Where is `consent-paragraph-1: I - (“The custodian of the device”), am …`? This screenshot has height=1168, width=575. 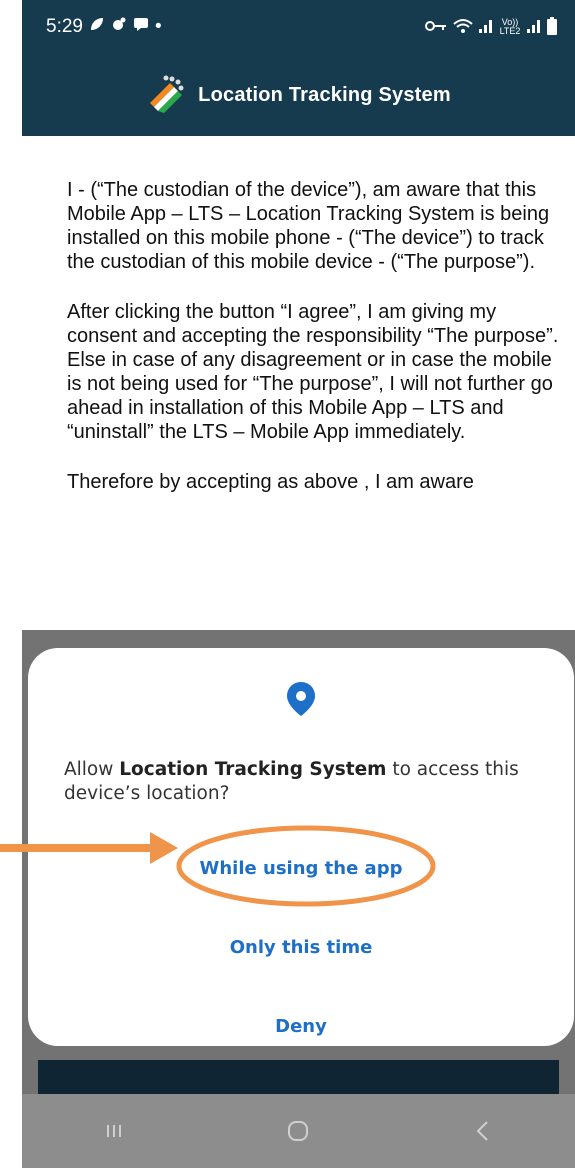 consent-paragraph-1: I - (“The custodian of the device”), am … is located at coordinates (308, 226).